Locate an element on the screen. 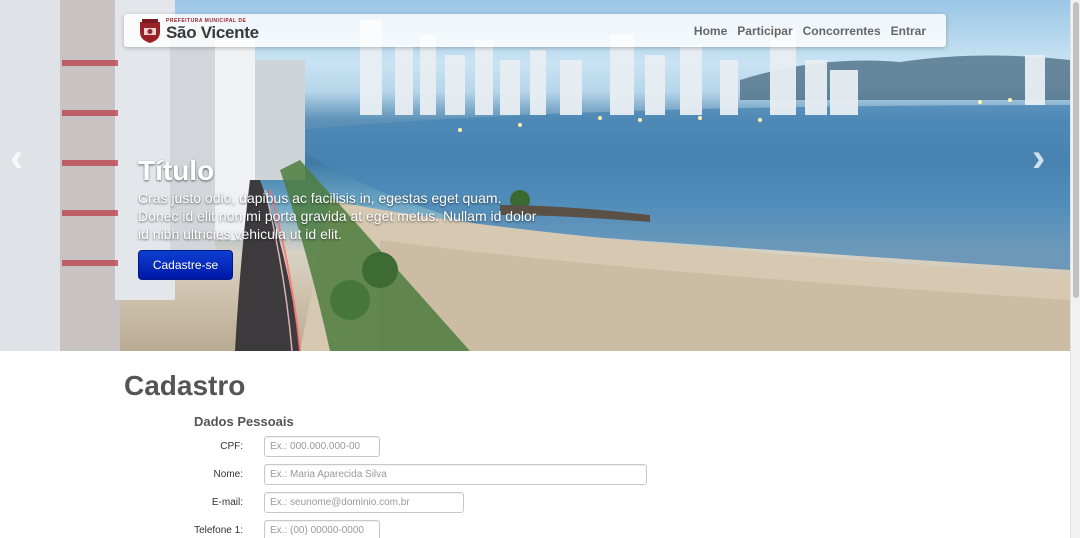  cpf-row: CPF: is located at coordinates (350, 447).